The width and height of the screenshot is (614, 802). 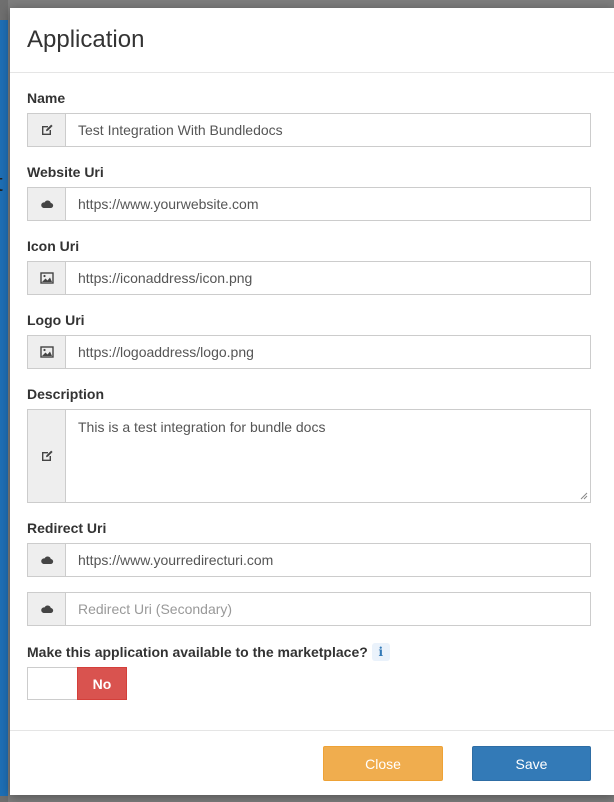 What do you see at coordinates (328, 130) in the screenshot?
I see `name-input: Test Integration With Bundledocs` at bounding box center [328, 130].